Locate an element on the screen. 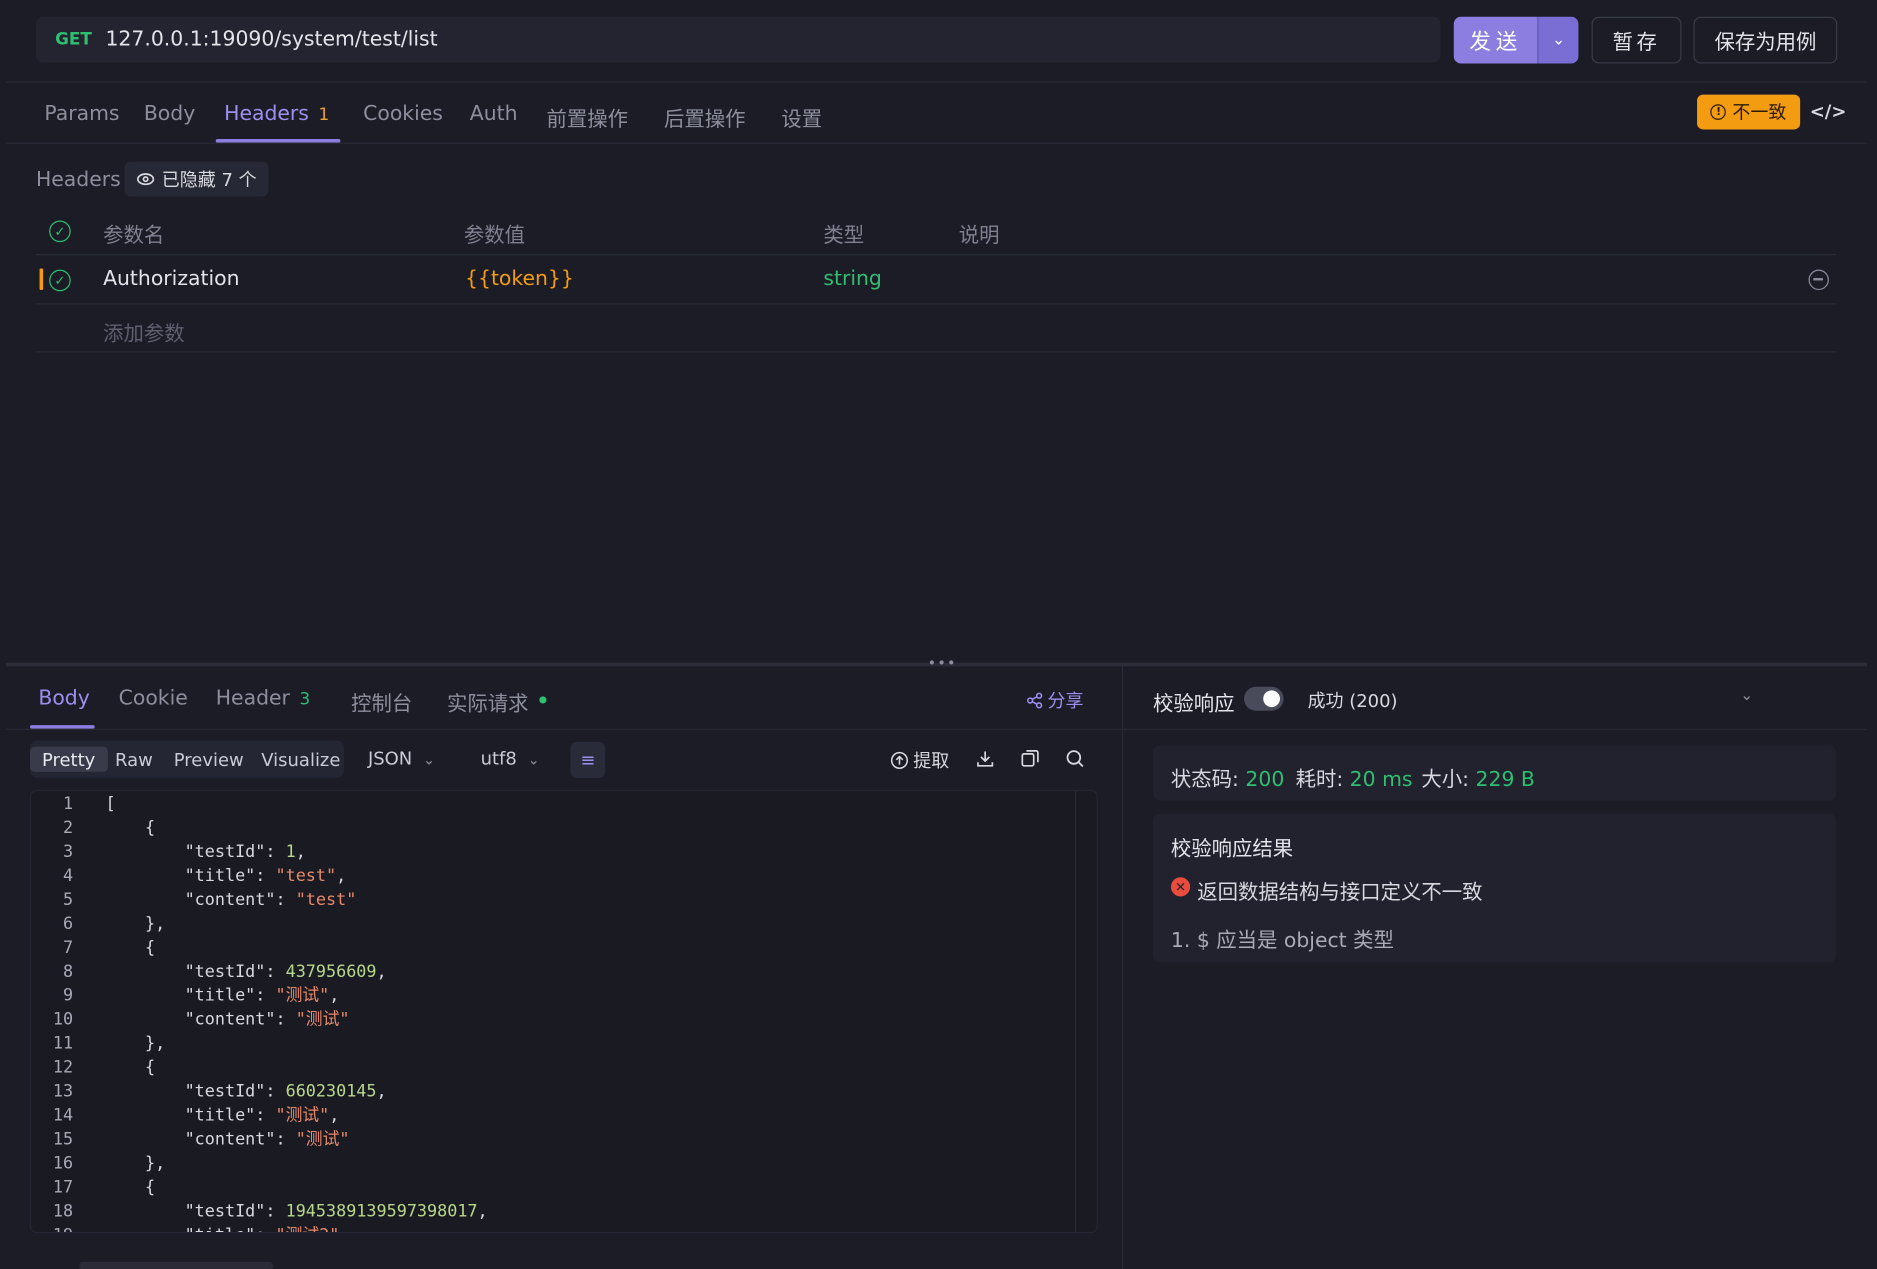 Image resolution: width=1877 pixels, height=1269 pixels. header-type-cell: string is located at coordinates (852, 279).